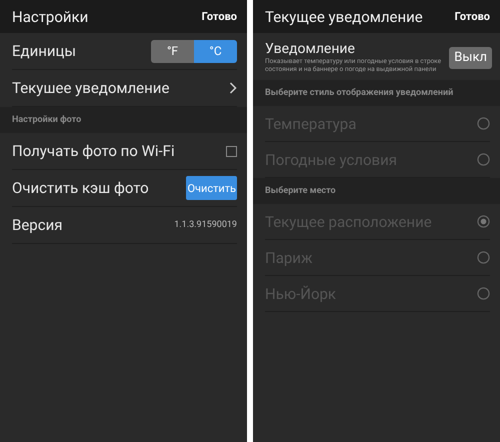 The width and height of the screenshot is (500, 442). What do you see at coordinates (344, 17) in the screenshot?
I see `screen-title: Текущее уведомление` at bounding box center [344, 17].